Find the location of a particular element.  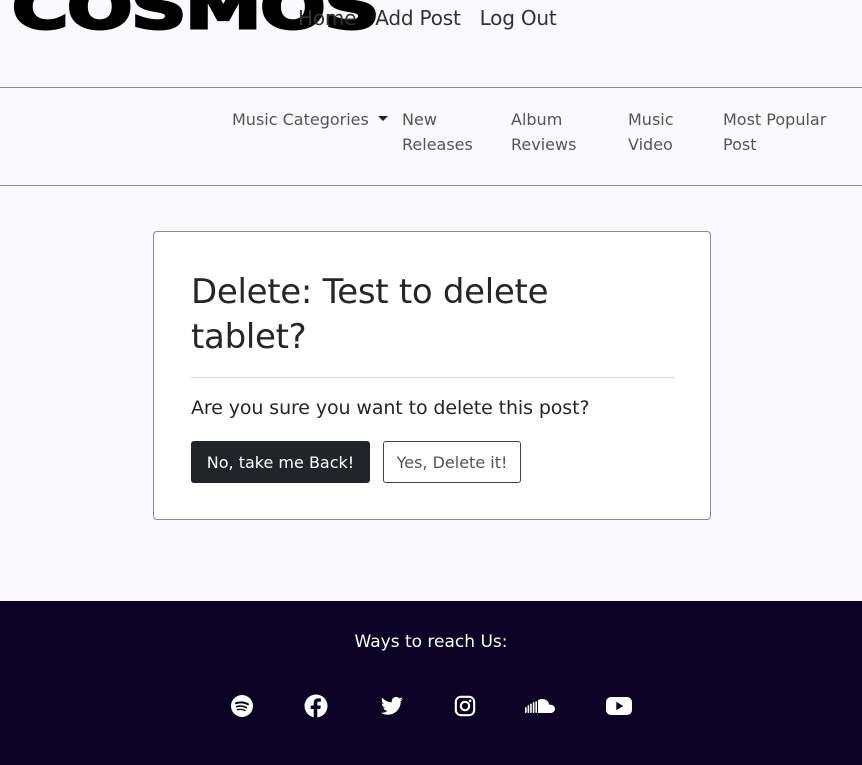

music-categories-dropdown: Music Categories is located at coordinates (310, 119).